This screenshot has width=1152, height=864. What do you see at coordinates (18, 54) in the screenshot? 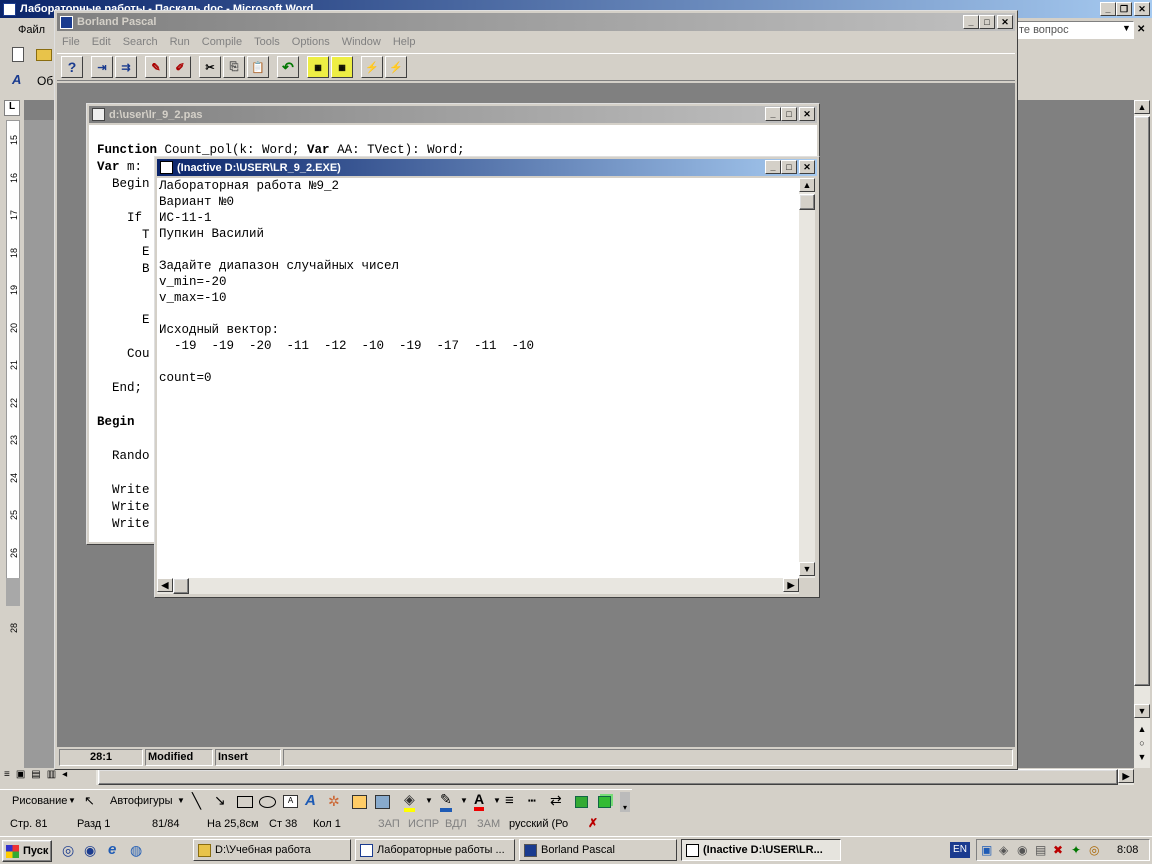
I see `new-document-icon` at bounding box center [18, 54].